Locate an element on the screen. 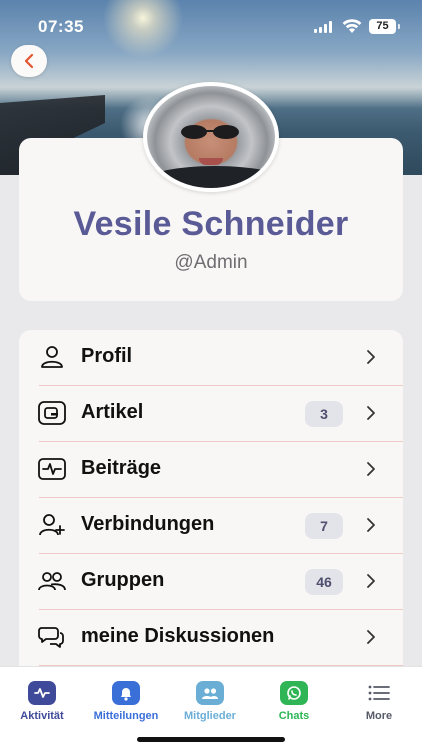  battery-icon: 75 is located at coordinates (382, 26).